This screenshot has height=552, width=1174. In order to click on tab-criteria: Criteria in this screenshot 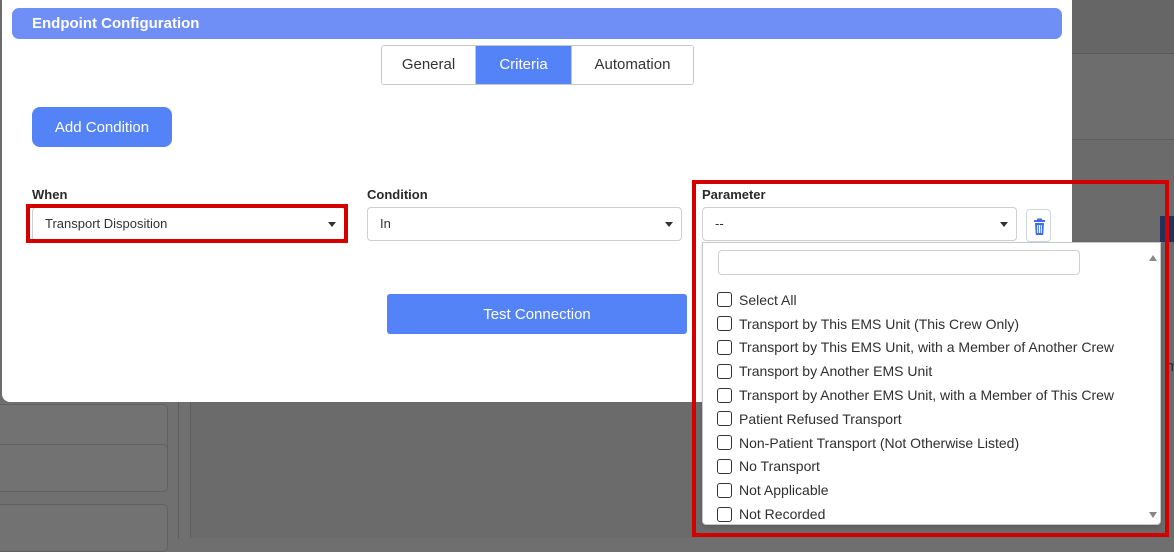, I will do `click(523, 65)`.